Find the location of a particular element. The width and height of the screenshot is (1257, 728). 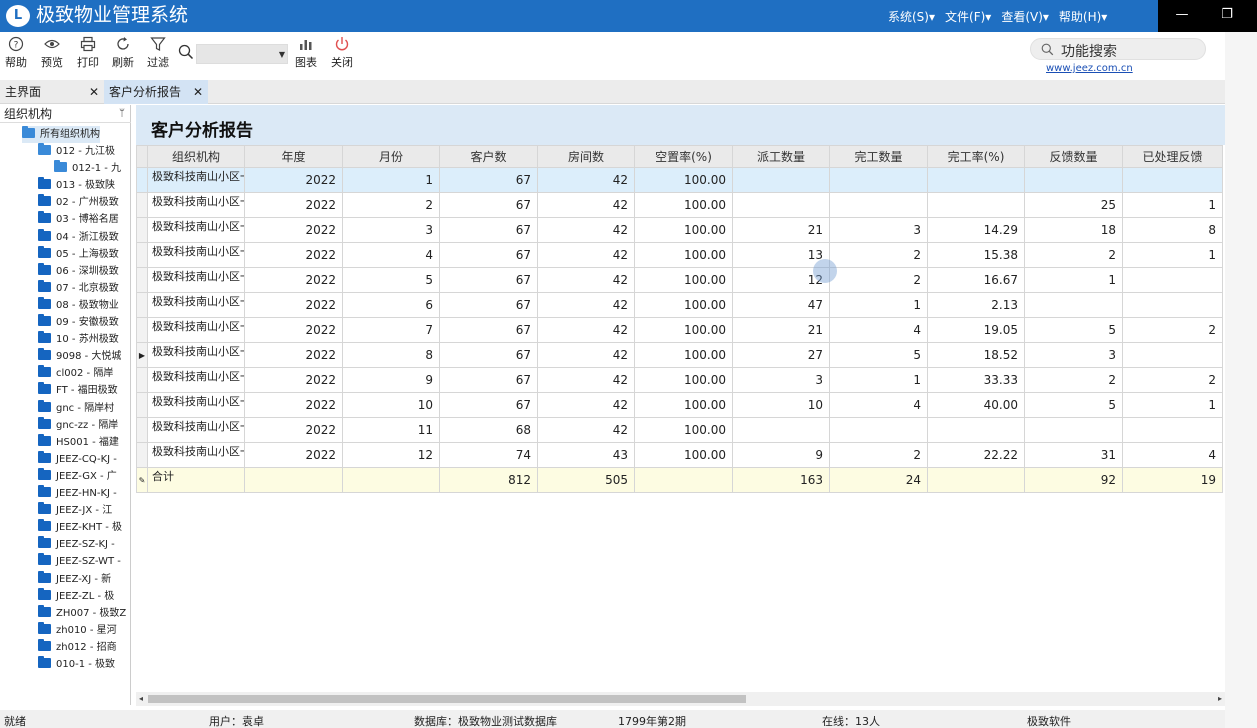

table-row: 极致科技南山小区一期202266742100.004712.13 is located at coordinates (679, 305).